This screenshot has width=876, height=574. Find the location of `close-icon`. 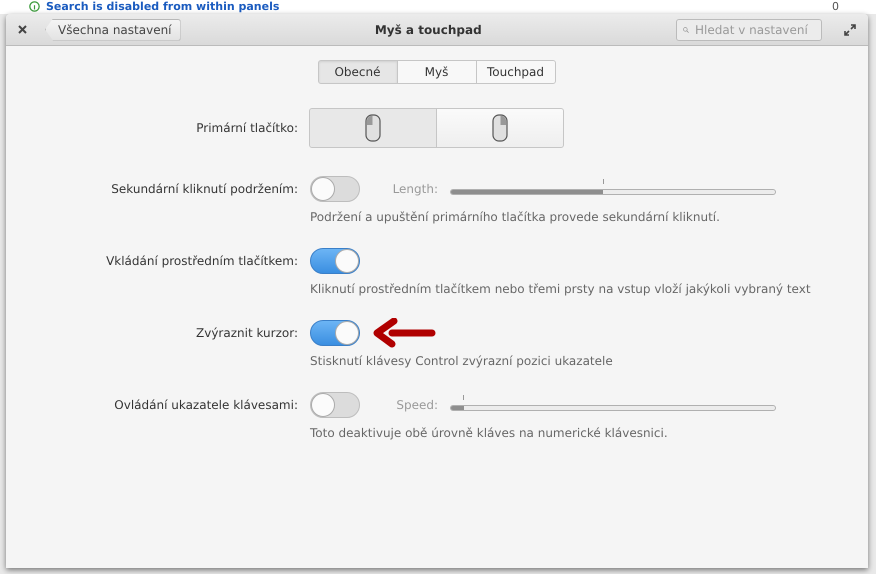

close-icon is located at coordinates (22, 29).